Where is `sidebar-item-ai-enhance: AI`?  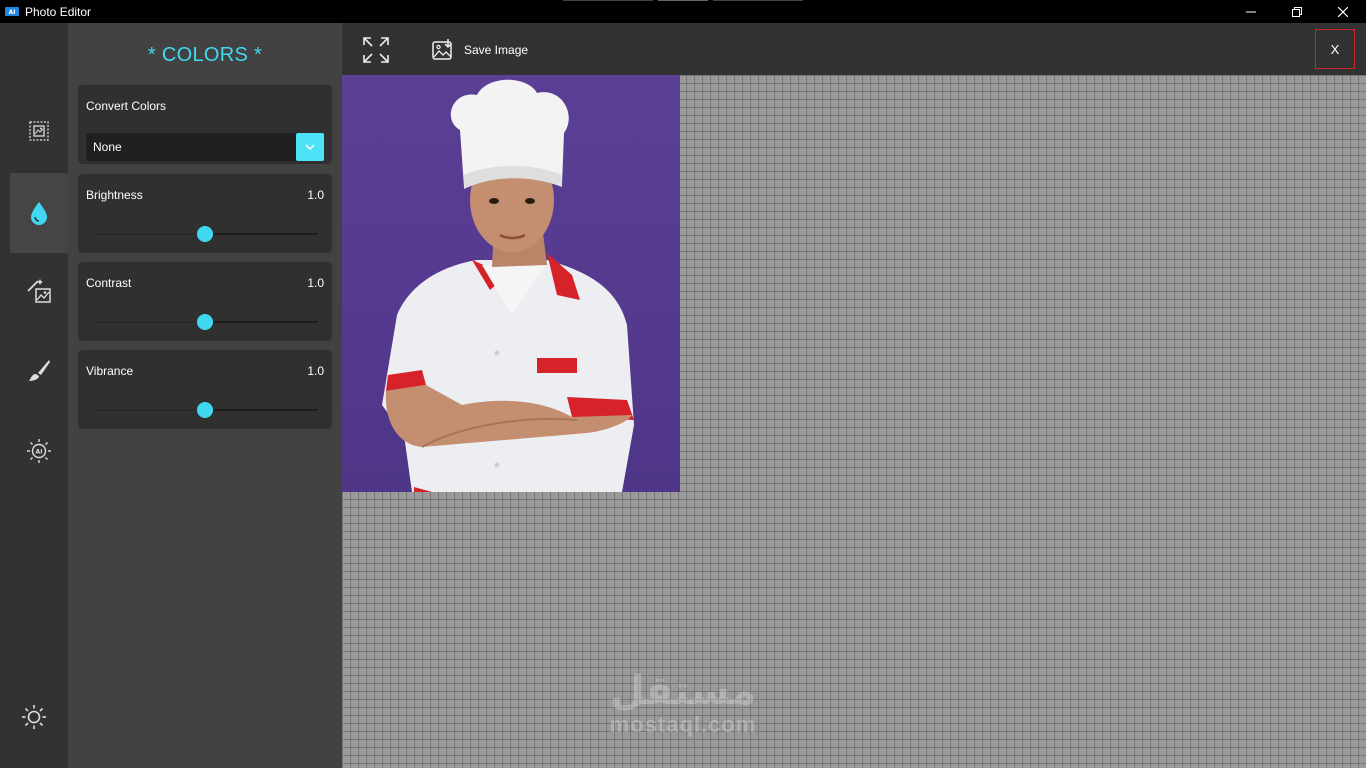 sidebar-item-ai-enhance: AI is located at coordinates (39, 451).